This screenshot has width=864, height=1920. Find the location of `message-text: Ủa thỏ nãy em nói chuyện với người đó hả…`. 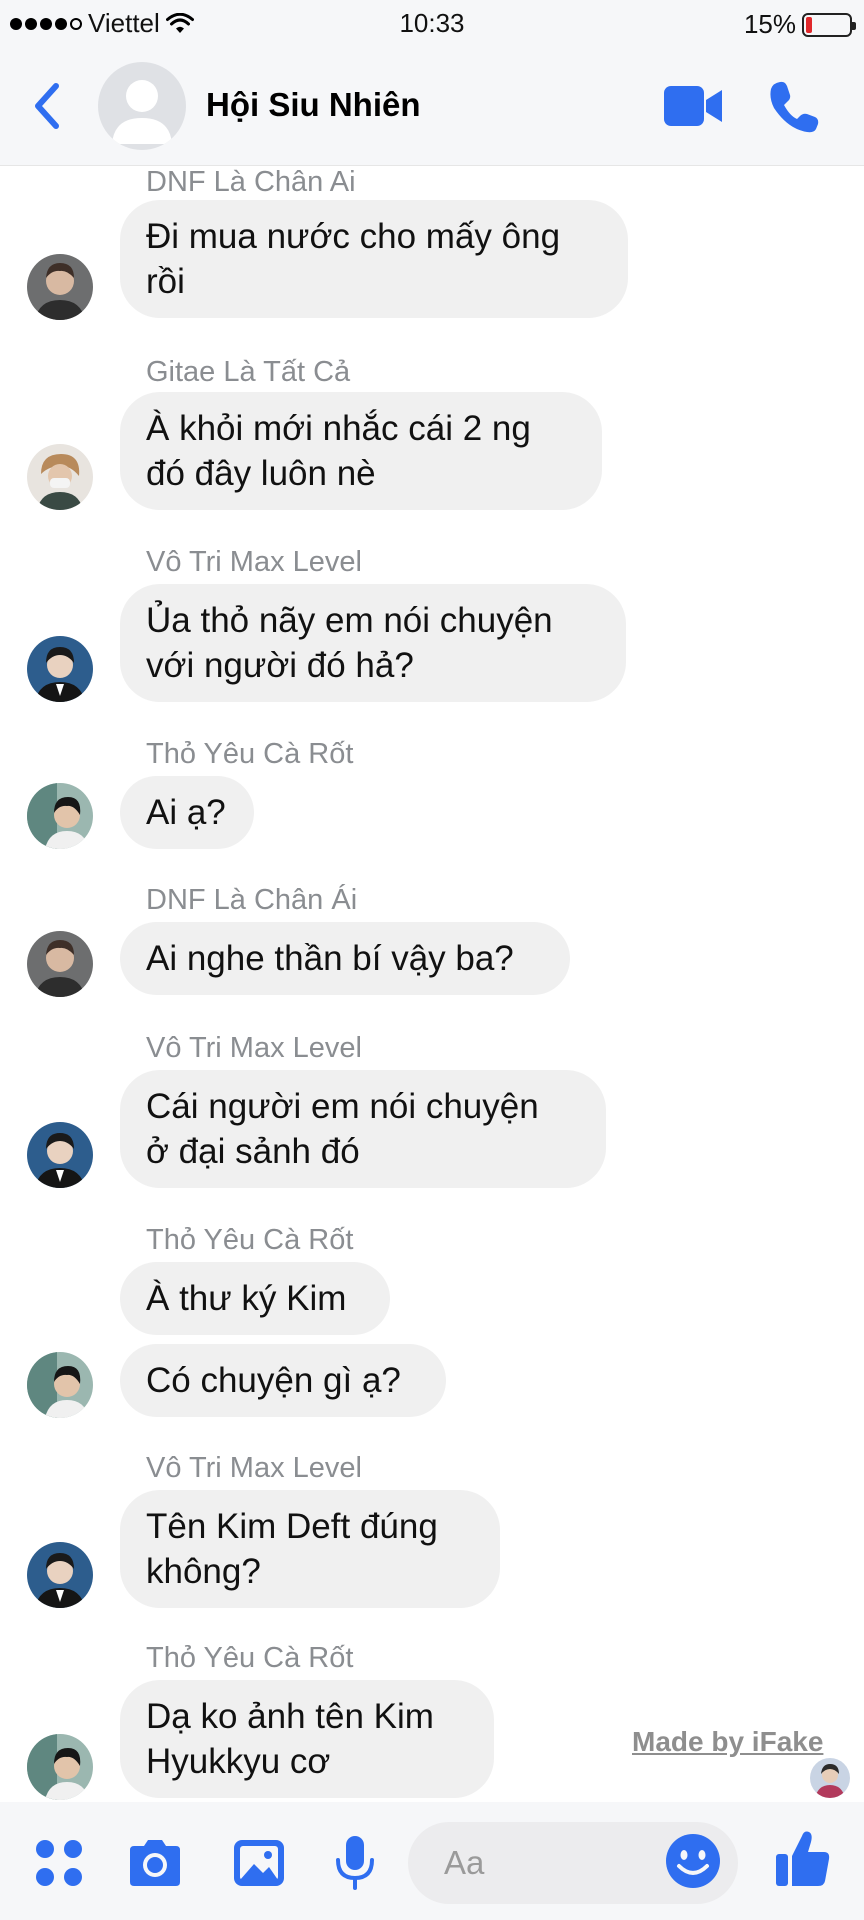

message-text: Ủa thỏ nãy em nói chuyện với người đó hả… is located at coordinates (349, 643).